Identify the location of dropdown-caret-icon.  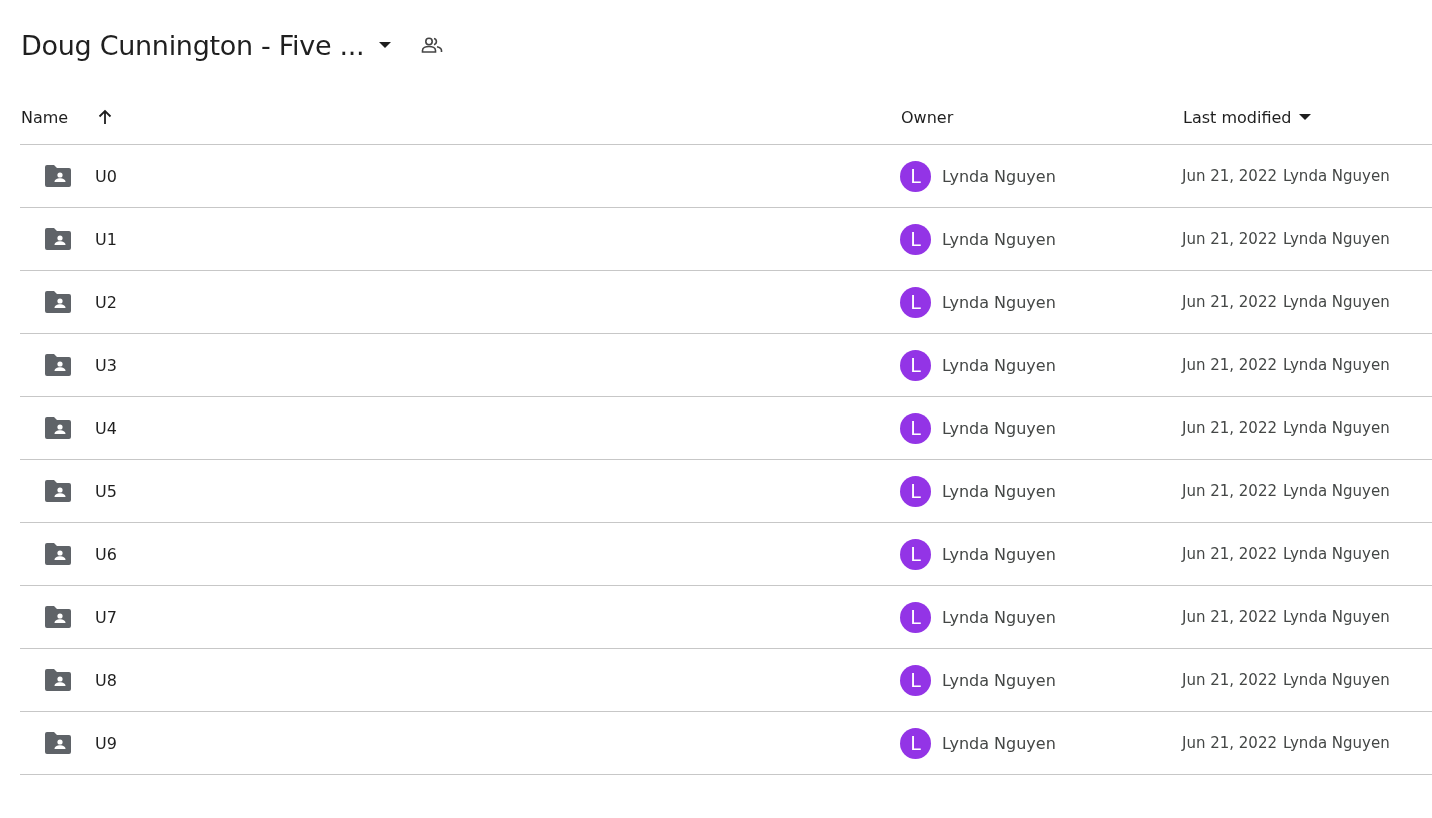
(385, 45).